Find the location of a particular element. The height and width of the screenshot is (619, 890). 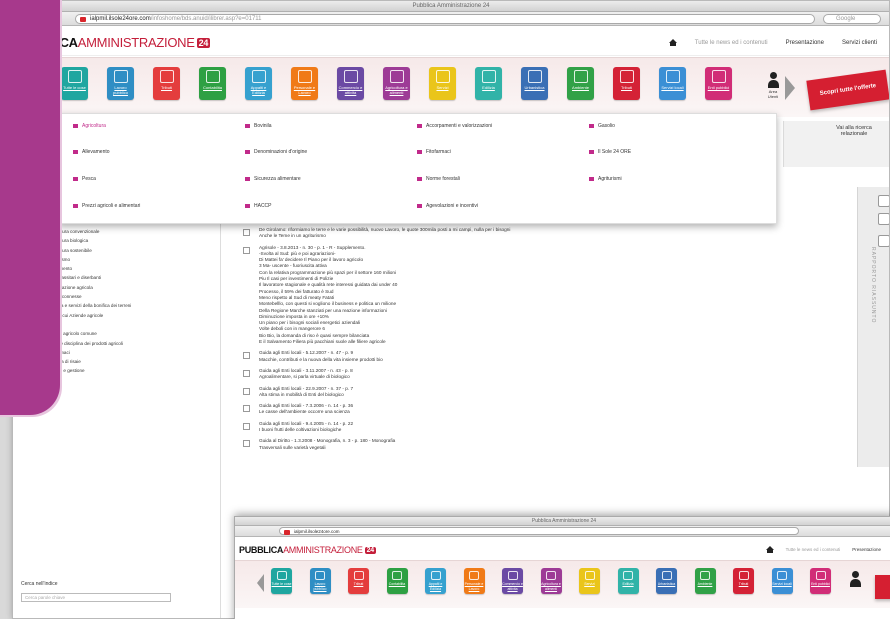

user-area-button: Area Utenti is located at coordinates (773, 86).